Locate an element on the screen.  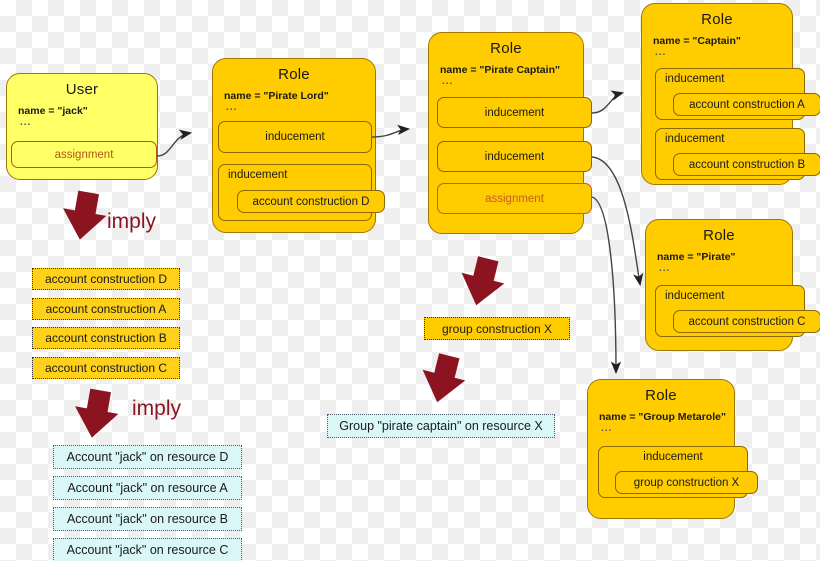
chip-account-construction-a: account construction A is located at coordinates (106, 309).